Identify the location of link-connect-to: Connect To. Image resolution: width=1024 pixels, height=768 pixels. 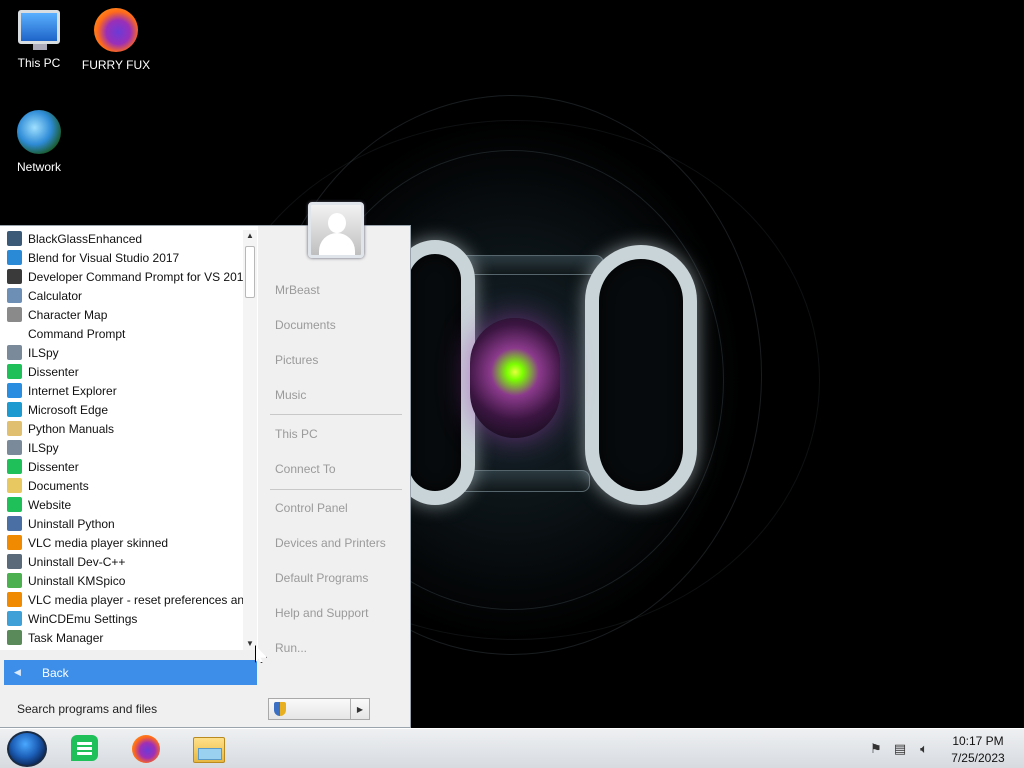
(305, 469).